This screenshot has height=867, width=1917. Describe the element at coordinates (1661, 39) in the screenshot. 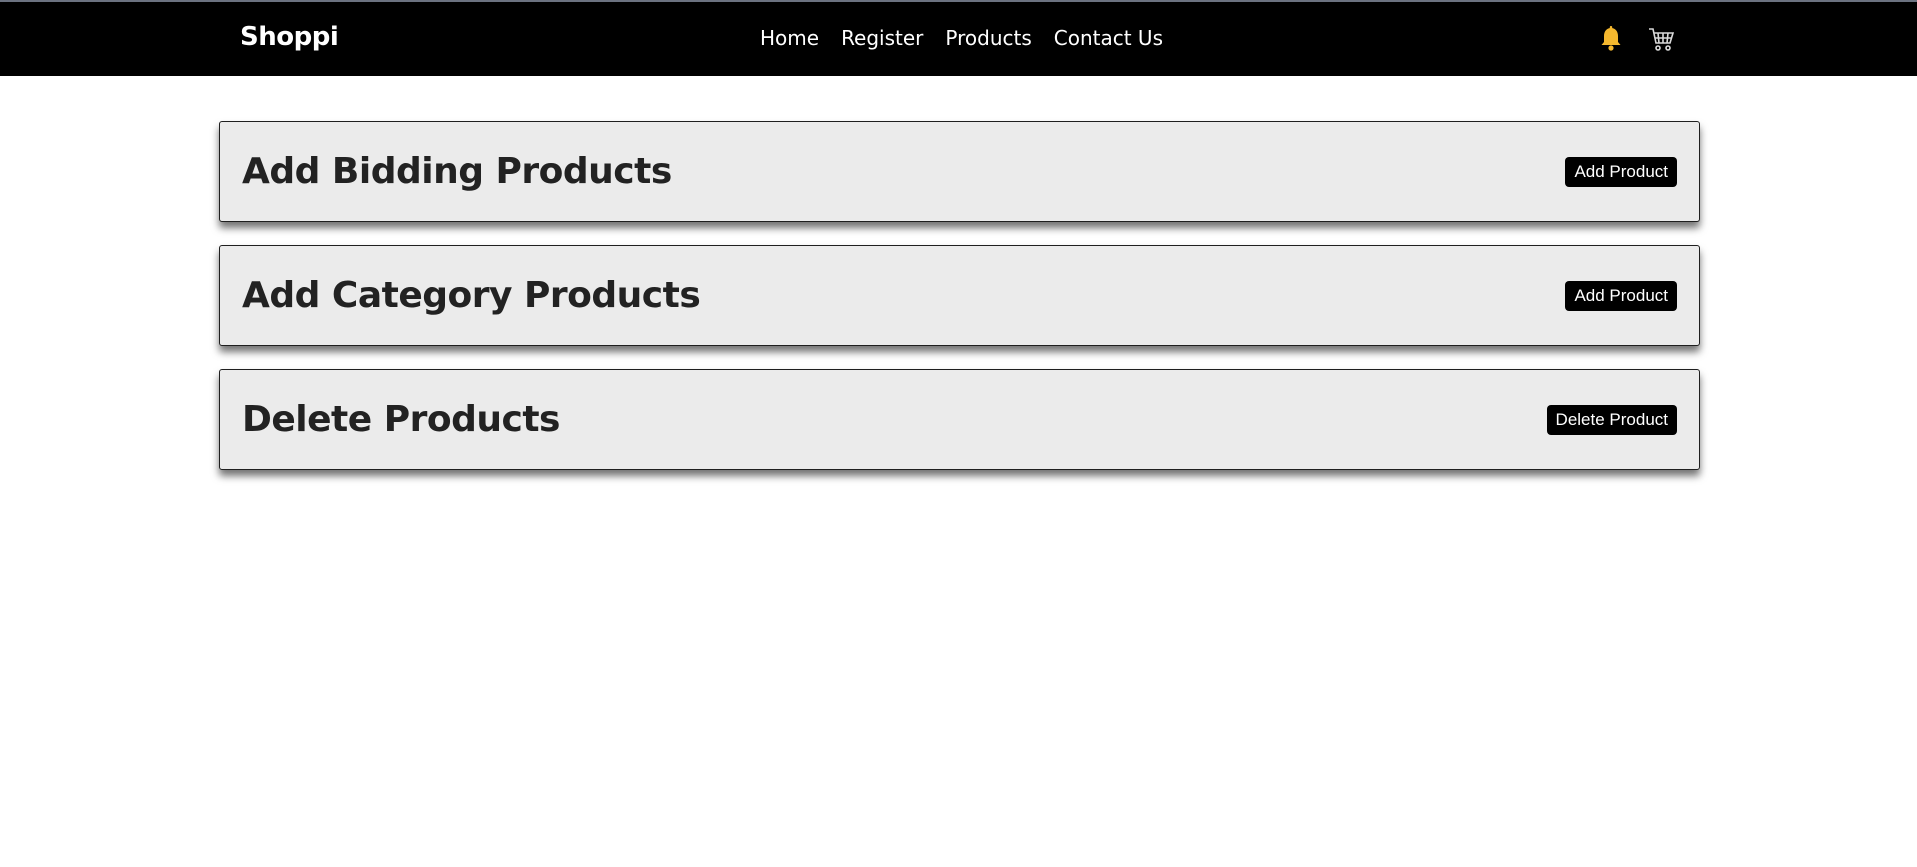

I see `cart-icon` at that location.